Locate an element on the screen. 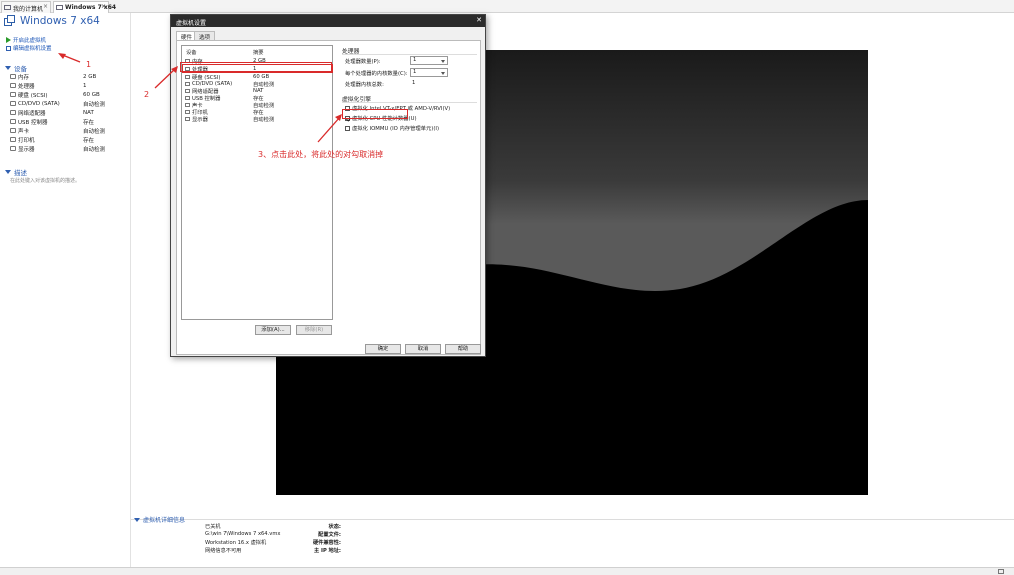  annotation-1: 1 is located at coordinates (89, 64).